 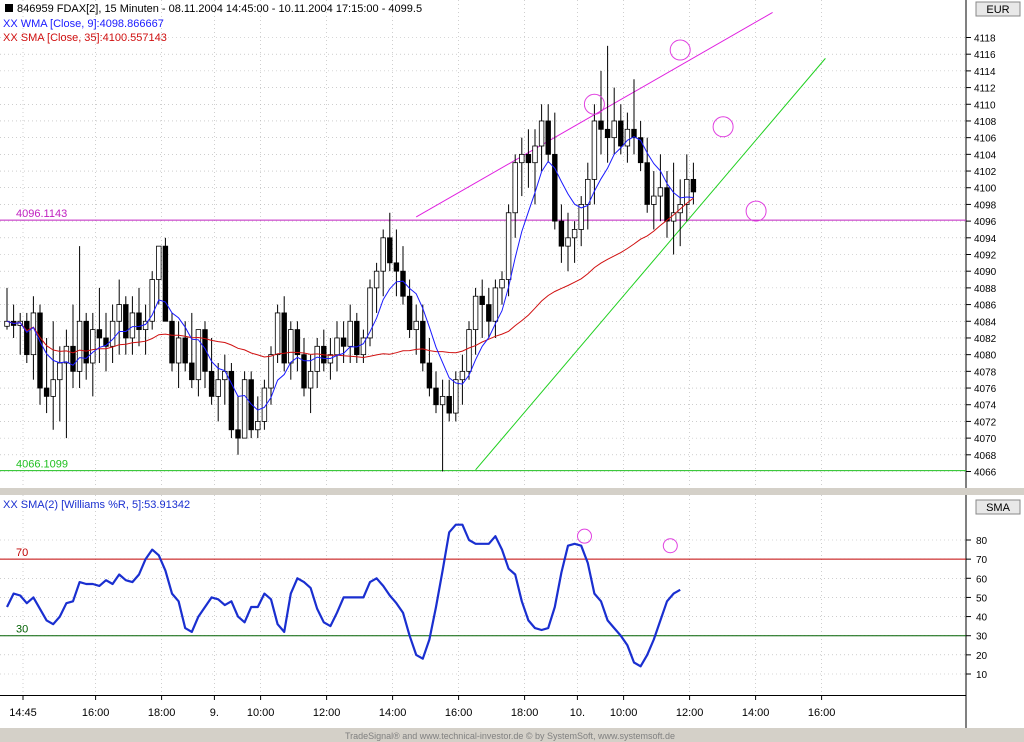 I want to click on symbol-marker-icon, so click(x=9, y=8).